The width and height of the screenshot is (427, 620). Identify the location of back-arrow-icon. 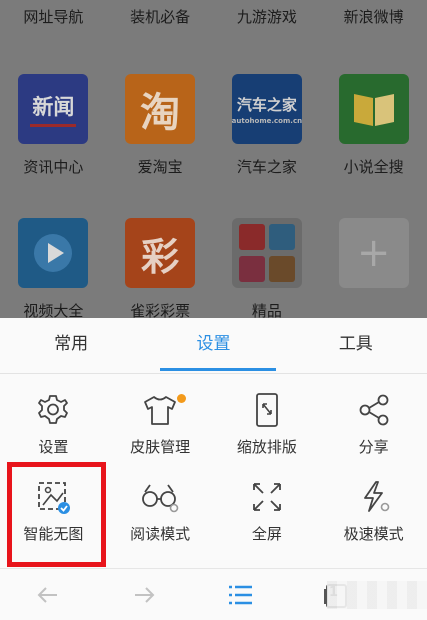
(47, 594).